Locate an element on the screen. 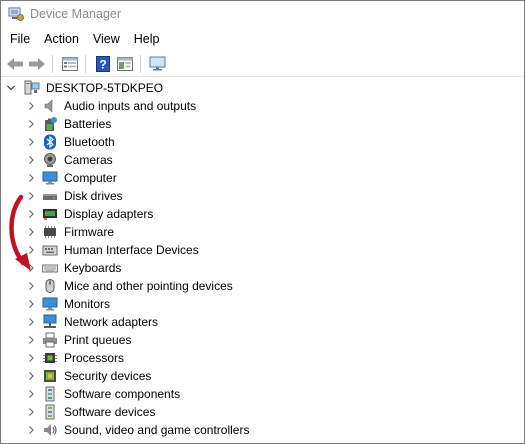 Image resolution: width=525 pixels, height=444 pixels. forward-button is located at coordinates (37, 64).